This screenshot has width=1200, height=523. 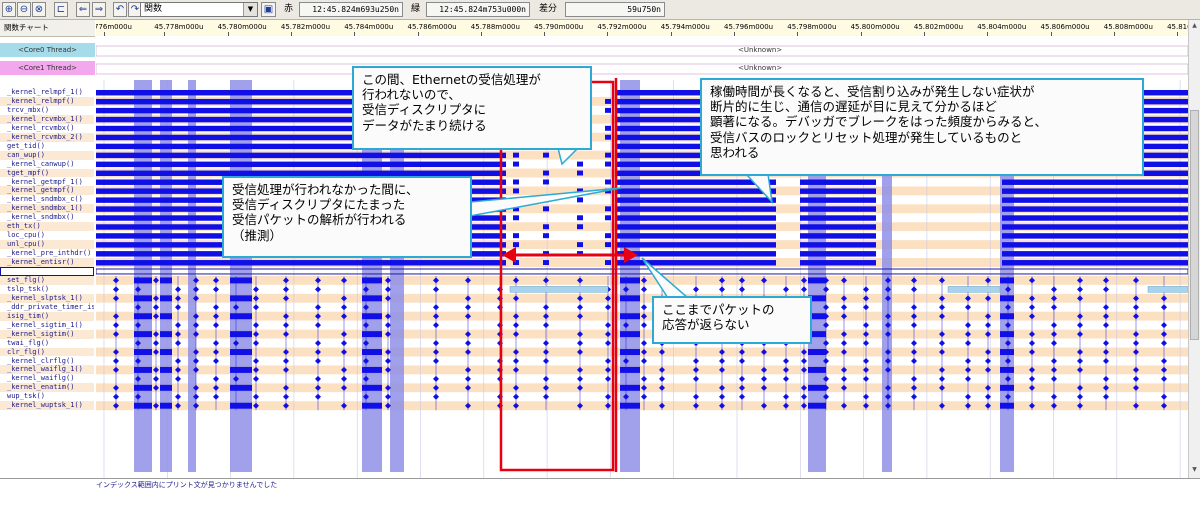 I want to click on function-row-label: wup_tsk(), so click(x=47, y=397).